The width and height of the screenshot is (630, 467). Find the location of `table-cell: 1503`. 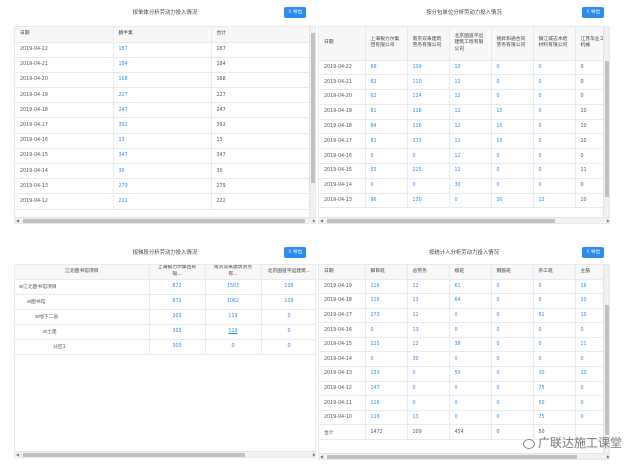

table-cell: 1503 is located at coordinates (233, 287).